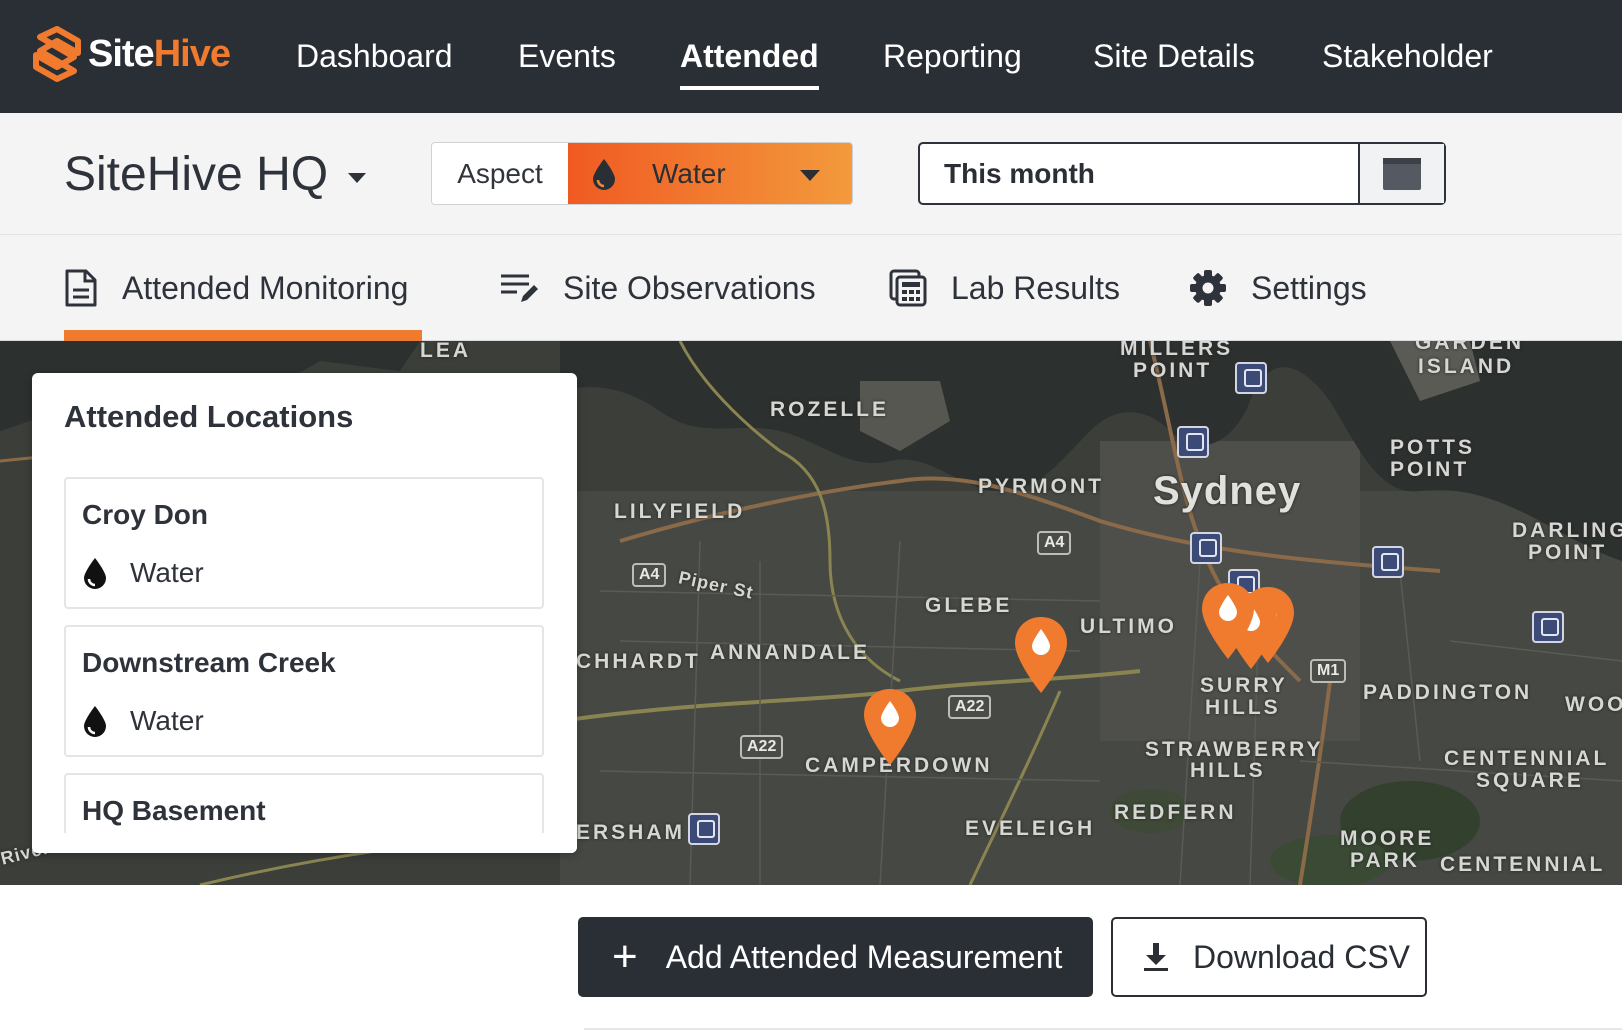 The image size is (1622, 1030). What do you see at coordinates (567, 56) in the screenshot?
I see `nav-events: Events` at bounding box center [567, 56].